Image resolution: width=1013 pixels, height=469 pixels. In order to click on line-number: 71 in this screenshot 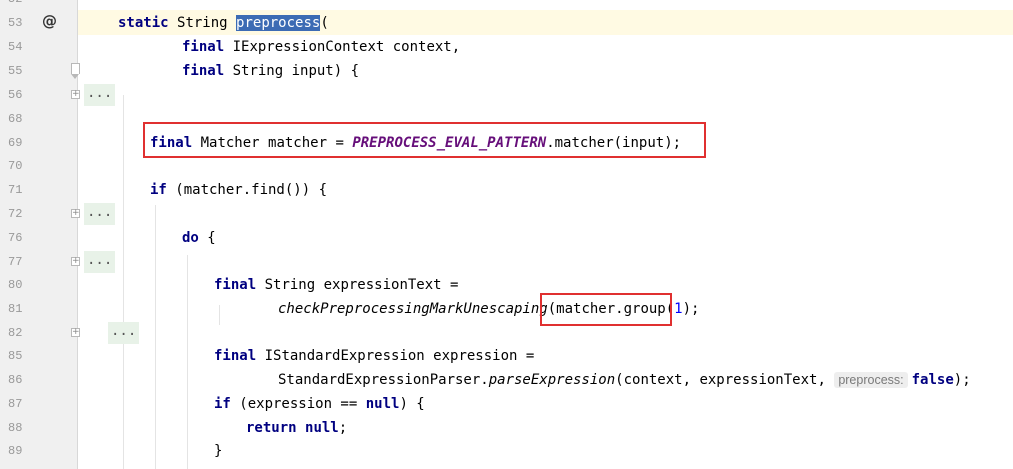, I will do `click(15, 190)`.